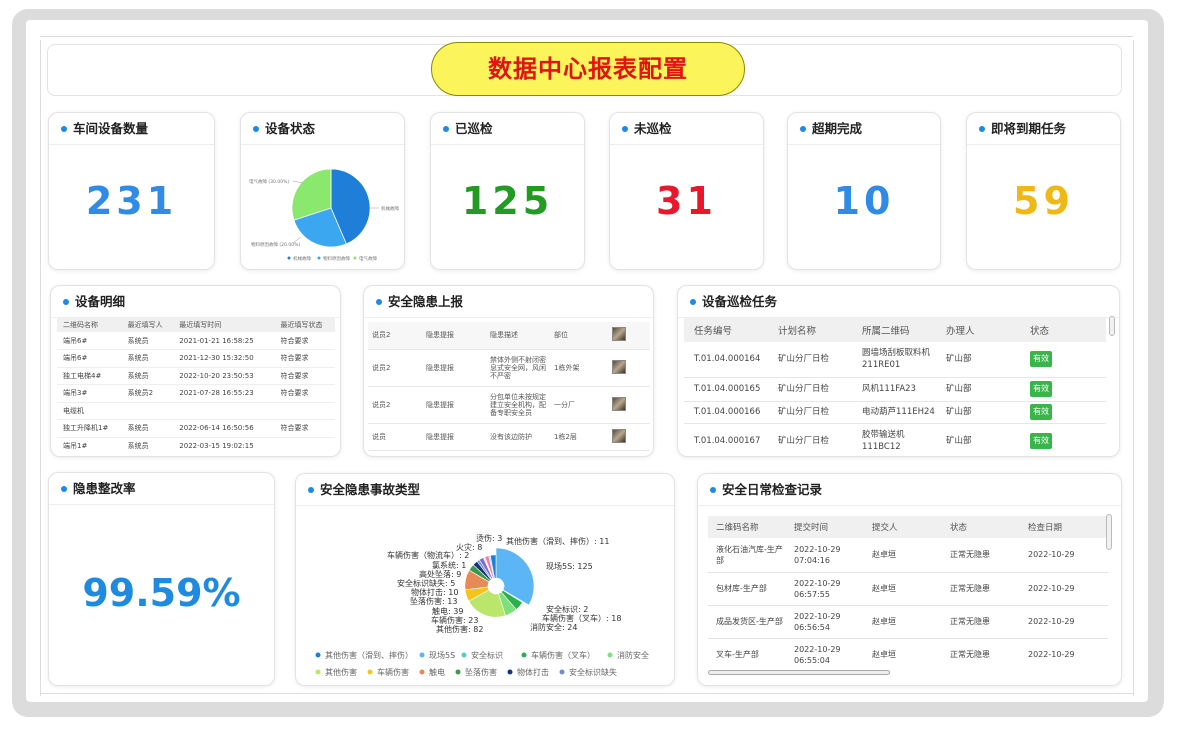 This screenshot has width=1181, height=735. Describe the element at coordinates (369, 655) in the screenshot. I see `legend-label: 其他伤害（滑到、摔伤）` at that location.